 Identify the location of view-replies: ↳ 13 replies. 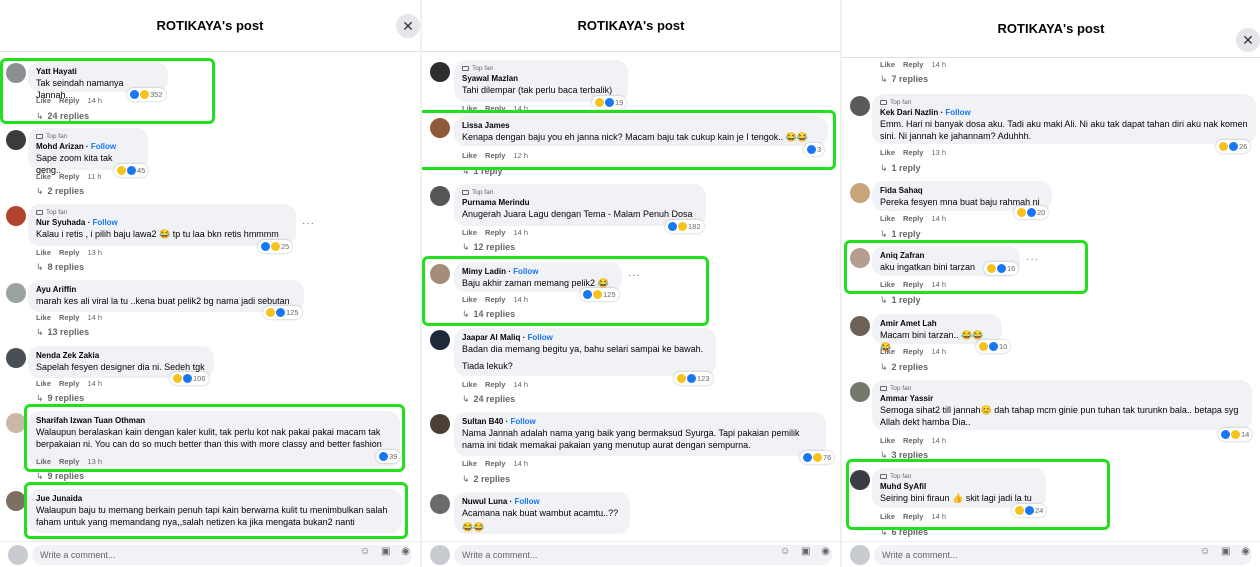
(62, 332).